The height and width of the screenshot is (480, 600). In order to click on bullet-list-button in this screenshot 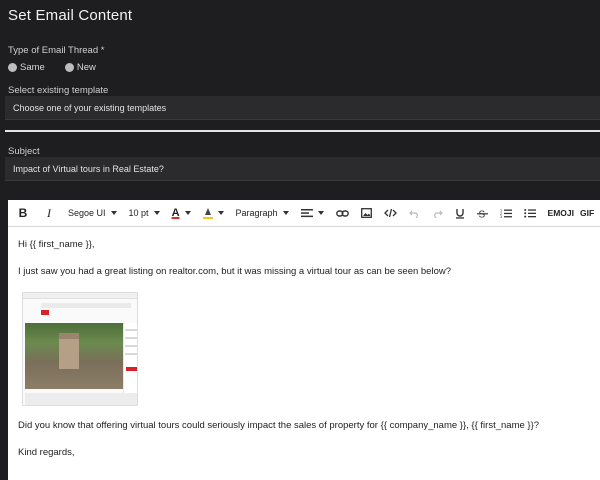, I will do `click(529, 213)`.